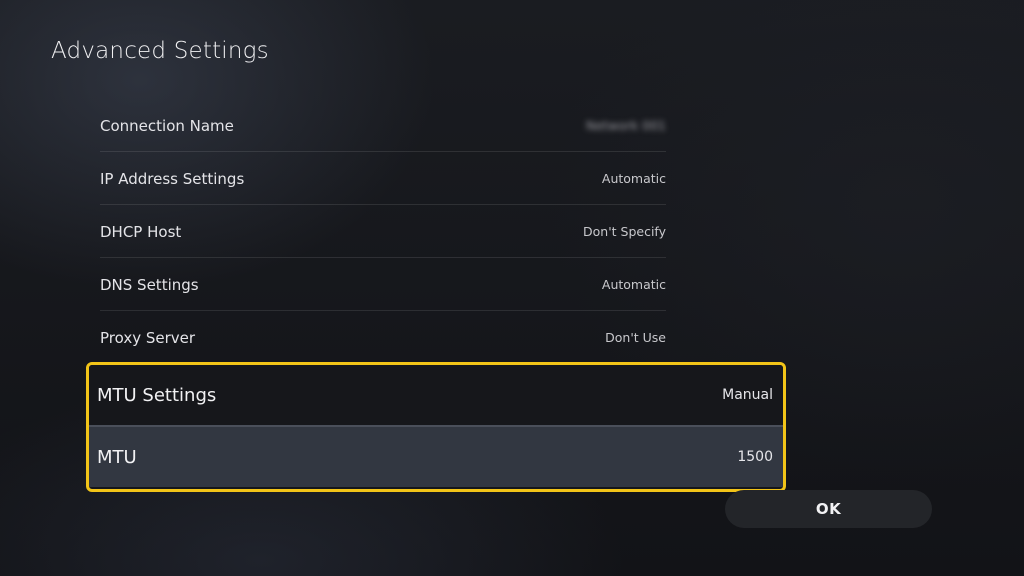 The image size is (1024, 576). What do you see at coordinates (117, 457) in the screenshot?
I see `setting-label: MTU` at bounding box center [117, 457].